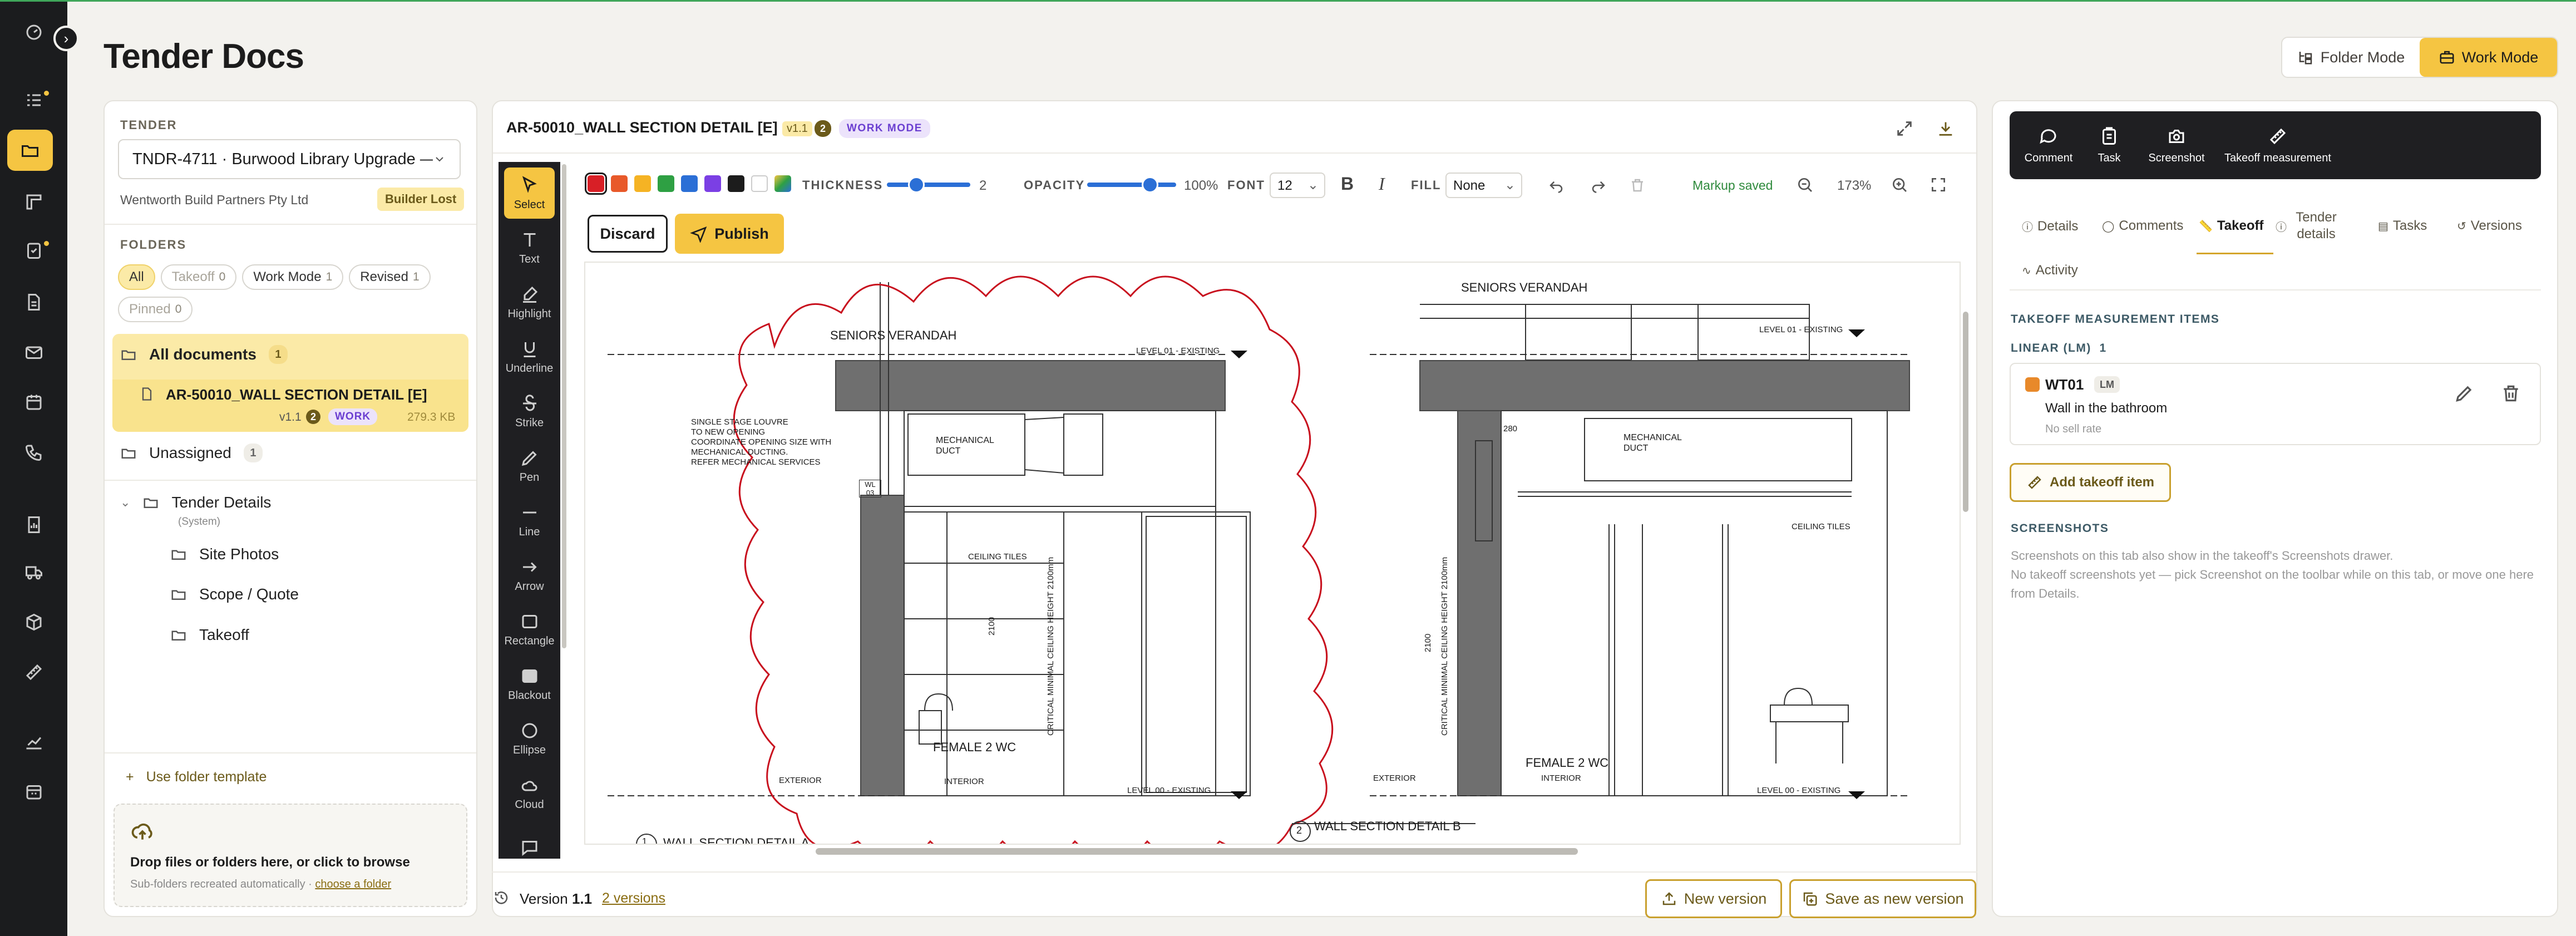 This screenshot has height=936, width=2576. I want to click on all-documents-item: All documents 1, so click(204, 354).